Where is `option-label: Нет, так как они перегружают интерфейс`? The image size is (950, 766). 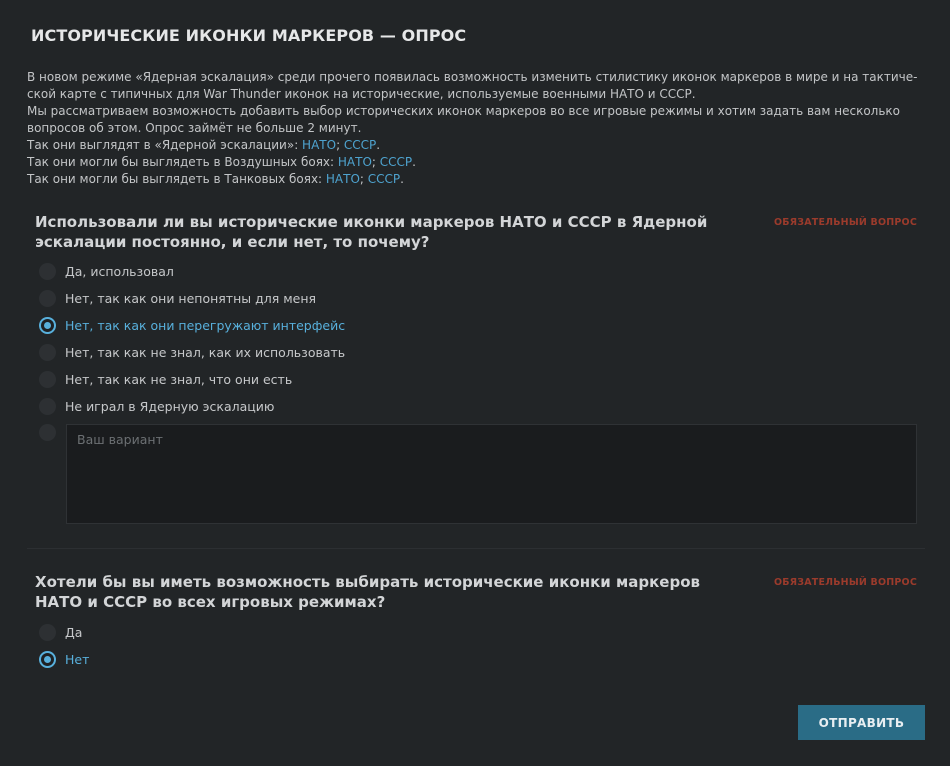 option-label: Нет, так как они перегружают интерфейс is located at coordinates (205, 325).